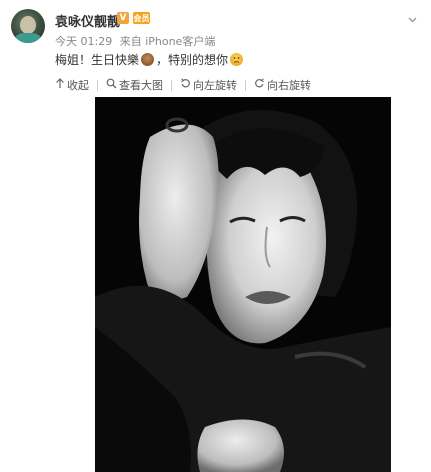 The width and height of the screenshot is (431, 472). Describe the element at coordinates (185, 85) in the screenshot. I see `rotate-left-icon` at that location.